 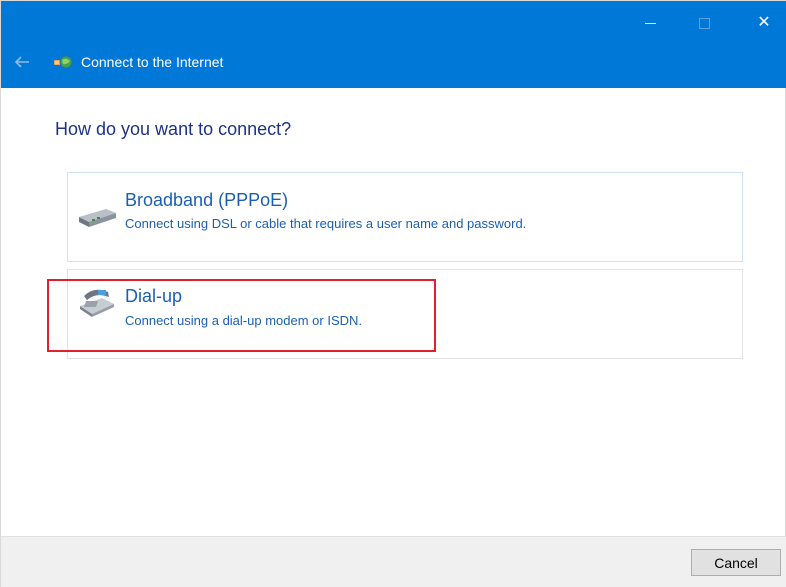 I want to click on dialog-footer, so click(x=393, y=561).